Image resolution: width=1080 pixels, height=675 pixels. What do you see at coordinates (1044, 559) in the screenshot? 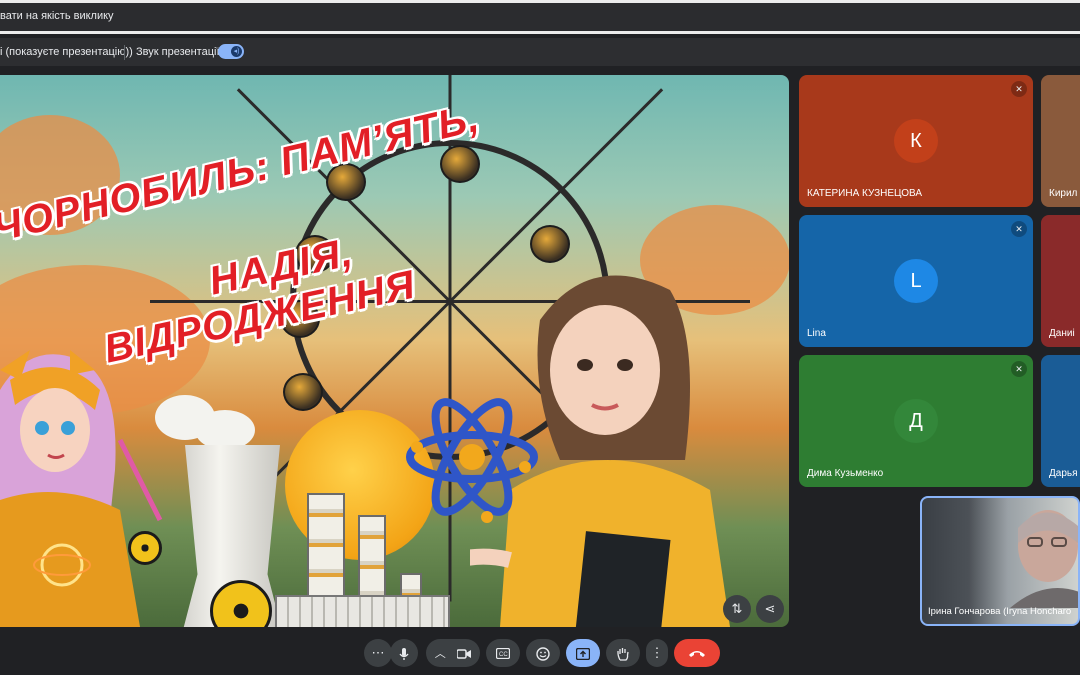
I see `participant-video` at bounding box center [1044, 559].